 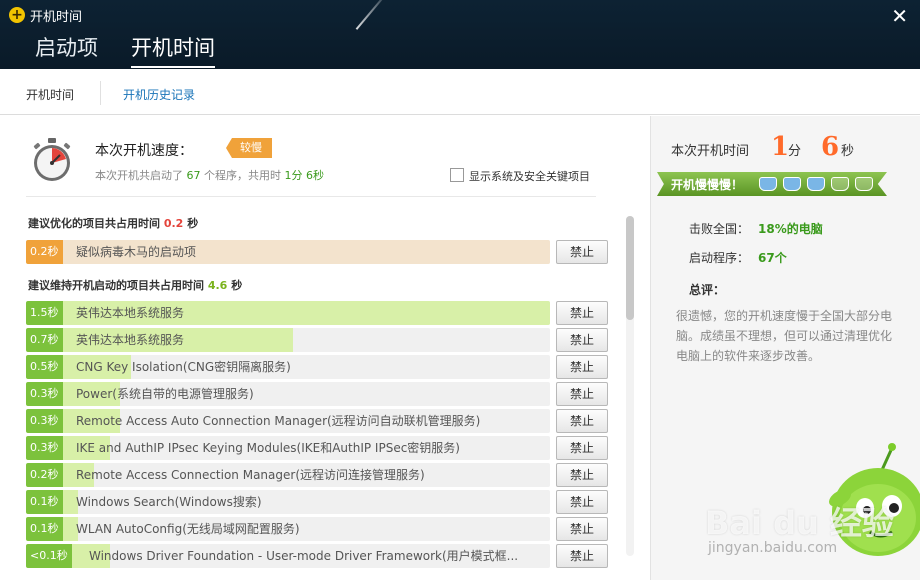 What do you see at coordinates (66, 47) in the screenshot?
I see `tab-startup-items: 启动项` at bounding box center [66, 47].